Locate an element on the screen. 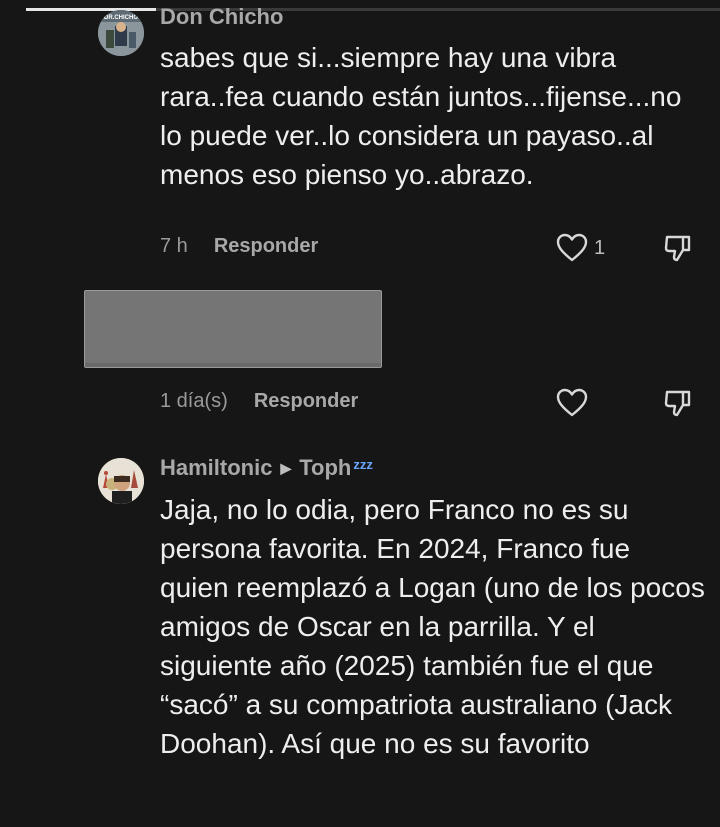 The height and width of the screenshot is (827, 720). svg-text: DR.CHICHO is located at coordinates (121, 18).